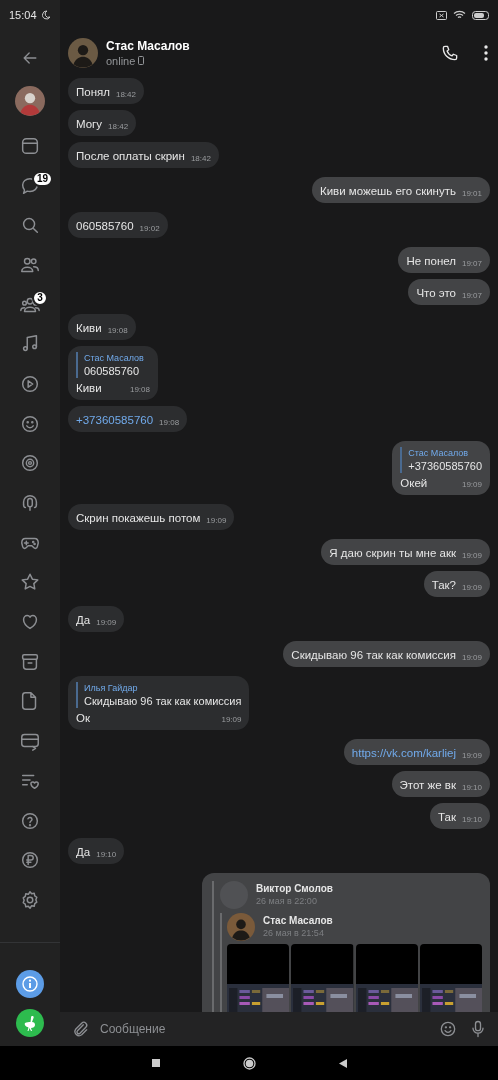 This screenshot has height=1080, width=498. I want to click on message-text: Этот же вк, so click(427, 785).